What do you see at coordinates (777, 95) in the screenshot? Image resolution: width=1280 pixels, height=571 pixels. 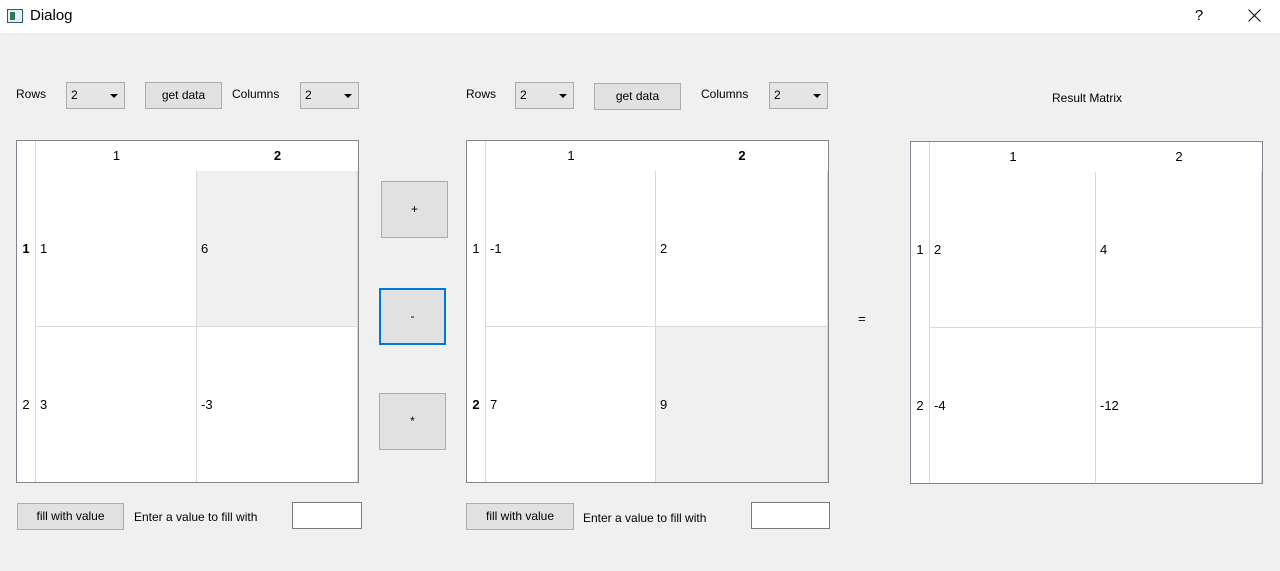 I see `right-columns-value: 2` at bounding box center [777, 95].